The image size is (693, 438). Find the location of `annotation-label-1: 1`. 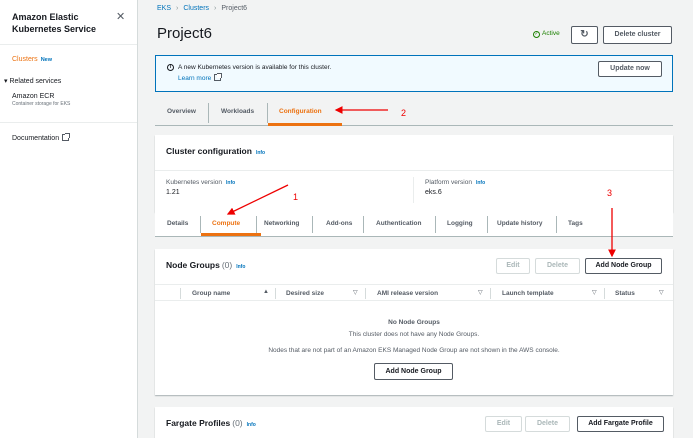

annotation-label-1: 1 is located at coordinates (296, 197).